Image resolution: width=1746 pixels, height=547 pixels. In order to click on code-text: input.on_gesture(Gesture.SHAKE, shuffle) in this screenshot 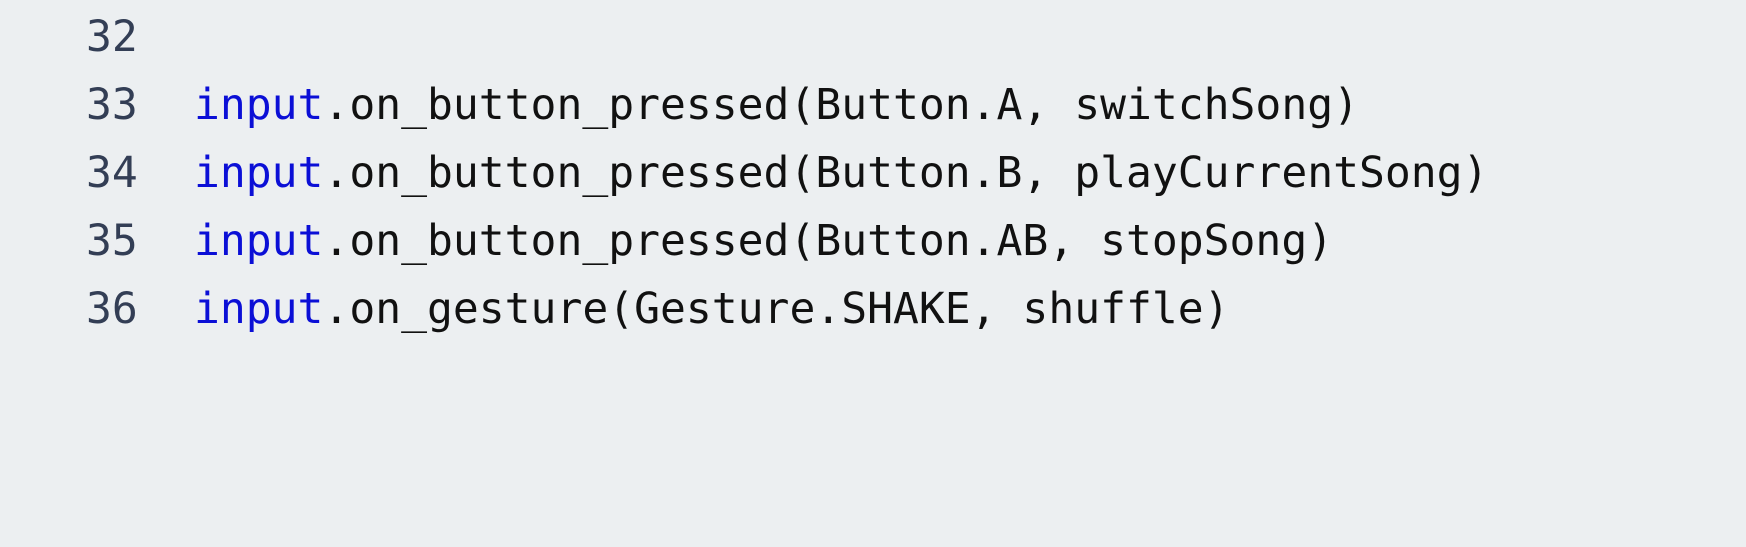, I will do `click(712, 309)`.